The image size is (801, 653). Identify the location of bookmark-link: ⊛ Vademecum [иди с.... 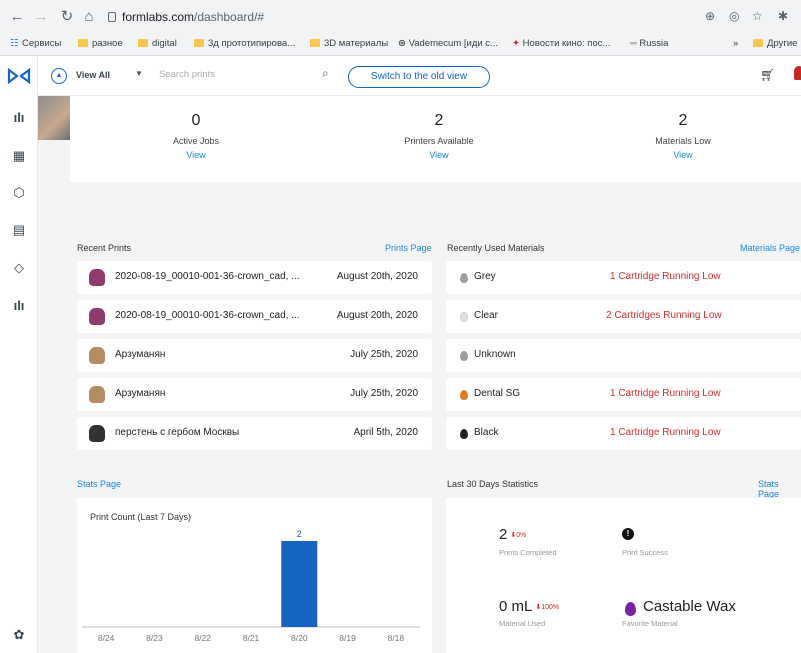
(448, 43).